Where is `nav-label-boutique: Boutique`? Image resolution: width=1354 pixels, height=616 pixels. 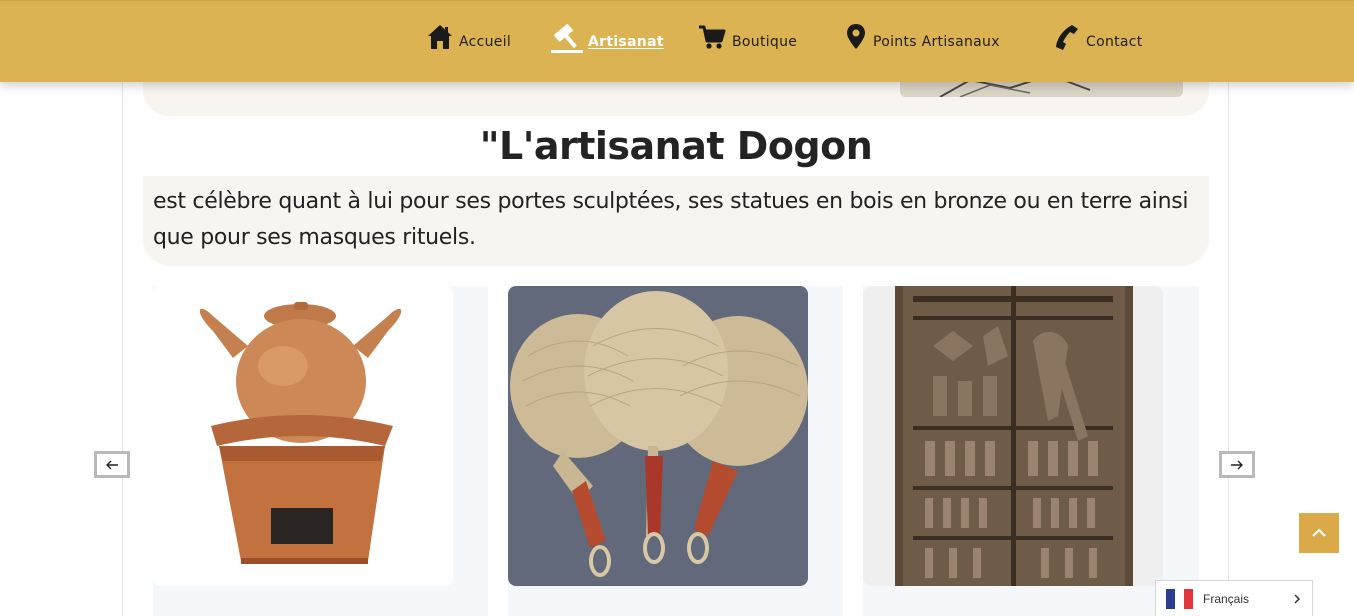
nav-label-boutique: Boutique is located at coordinates (765, 42).